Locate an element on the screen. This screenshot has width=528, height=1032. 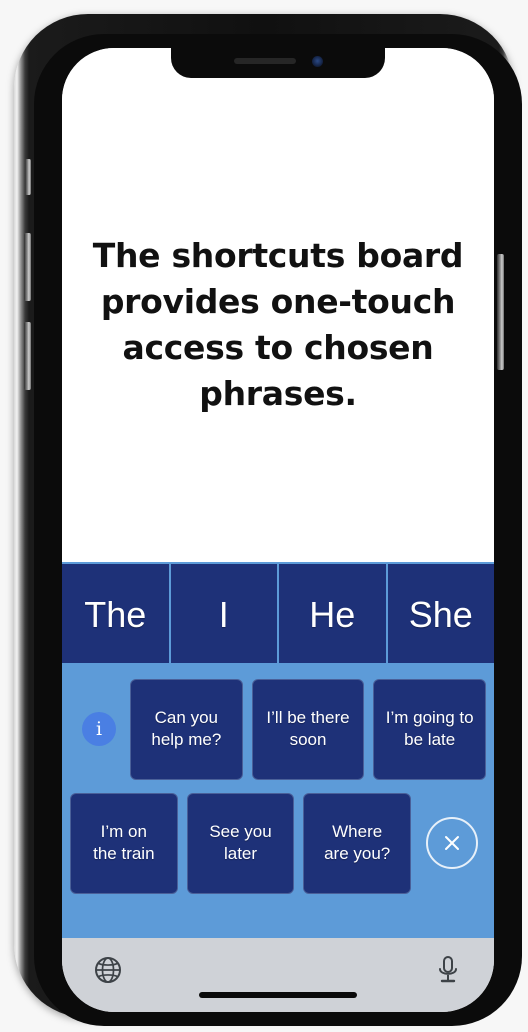
front-camera-icon is located at coordinates (317, 61).